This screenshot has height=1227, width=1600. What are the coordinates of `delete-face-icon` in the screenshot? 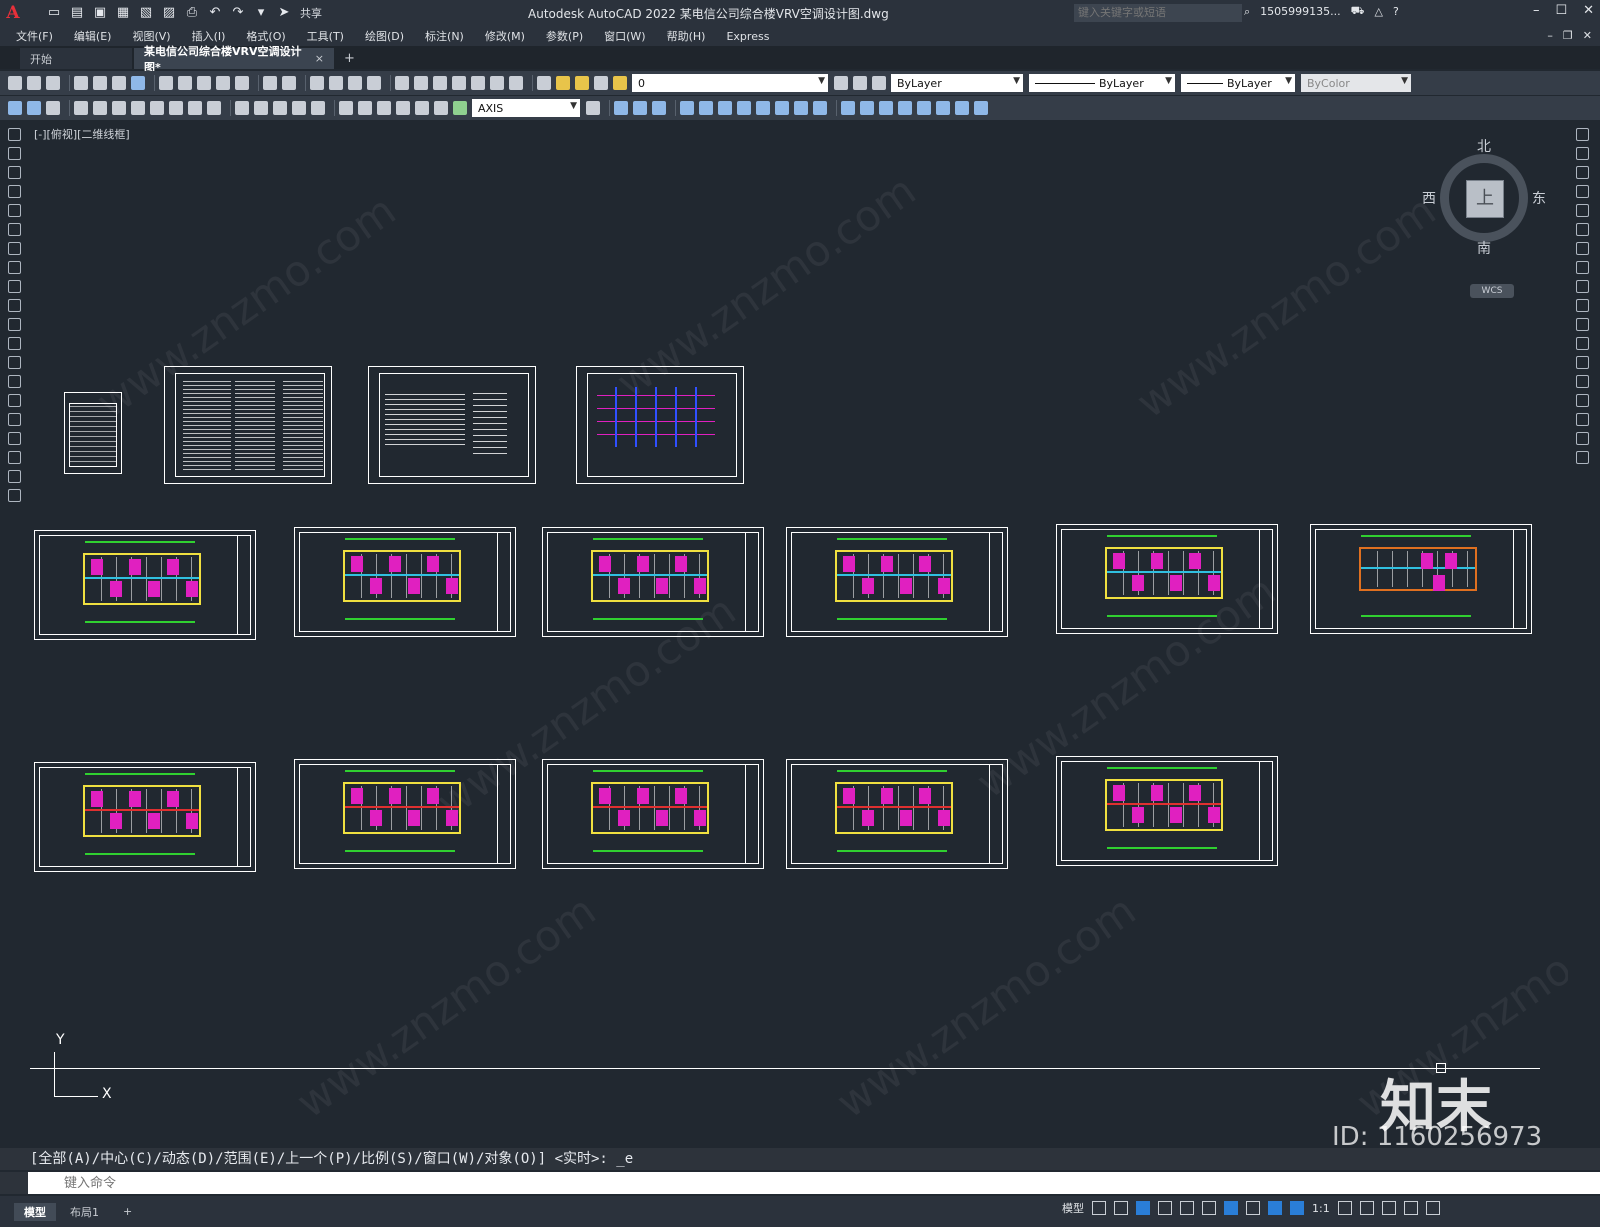 It's located at (744, 108).